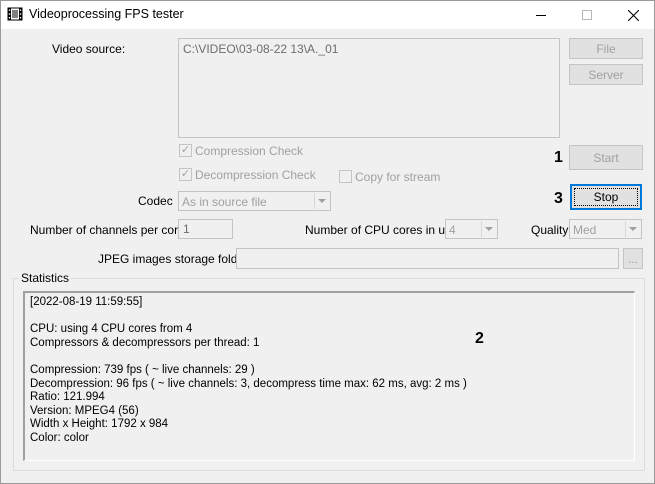 The width and height of the screenshot is (655, 484). Describe the element at coordinates (606, 48) in the screenshot. I see `file-button: File` at that location.